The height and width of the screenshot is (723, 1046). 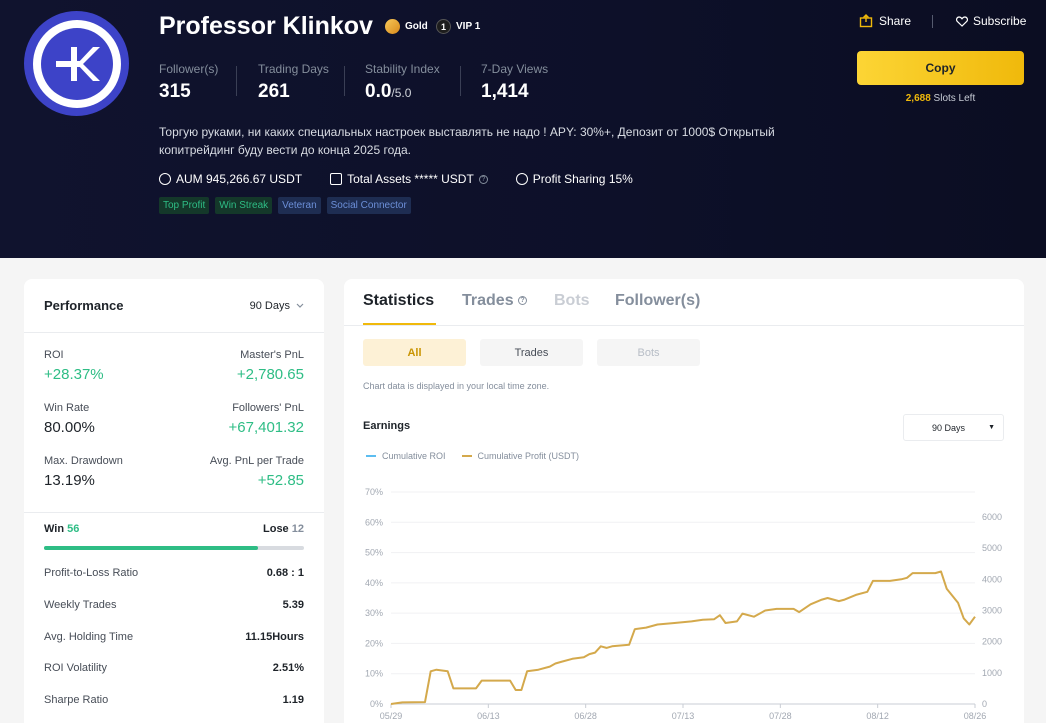 I want to click on x-tick: 07/28, so click(x=780, y=716).